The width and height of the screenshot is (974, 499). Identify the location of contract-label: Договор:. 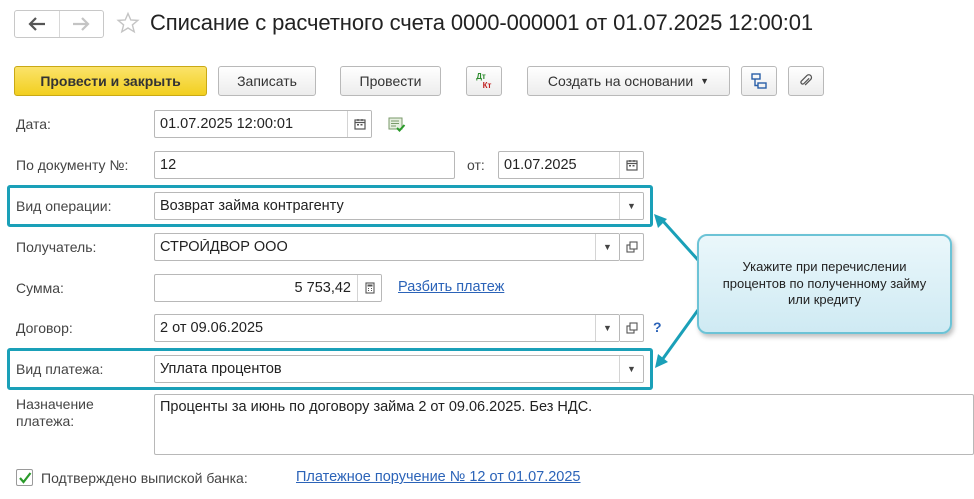
(44, 328).